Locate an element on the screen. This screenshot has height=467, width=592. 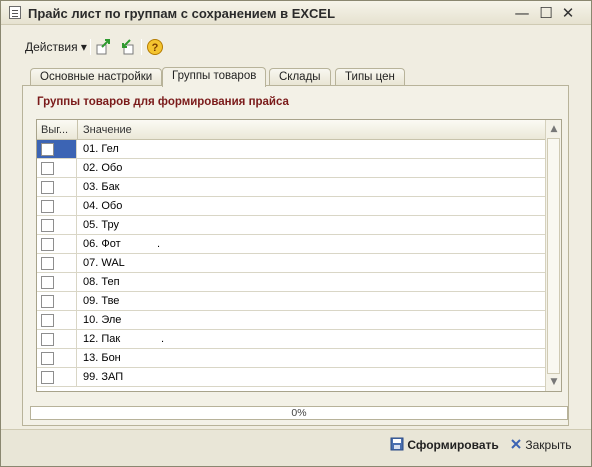
table-row: 06. Фот. is located at coordinates (291, 244).